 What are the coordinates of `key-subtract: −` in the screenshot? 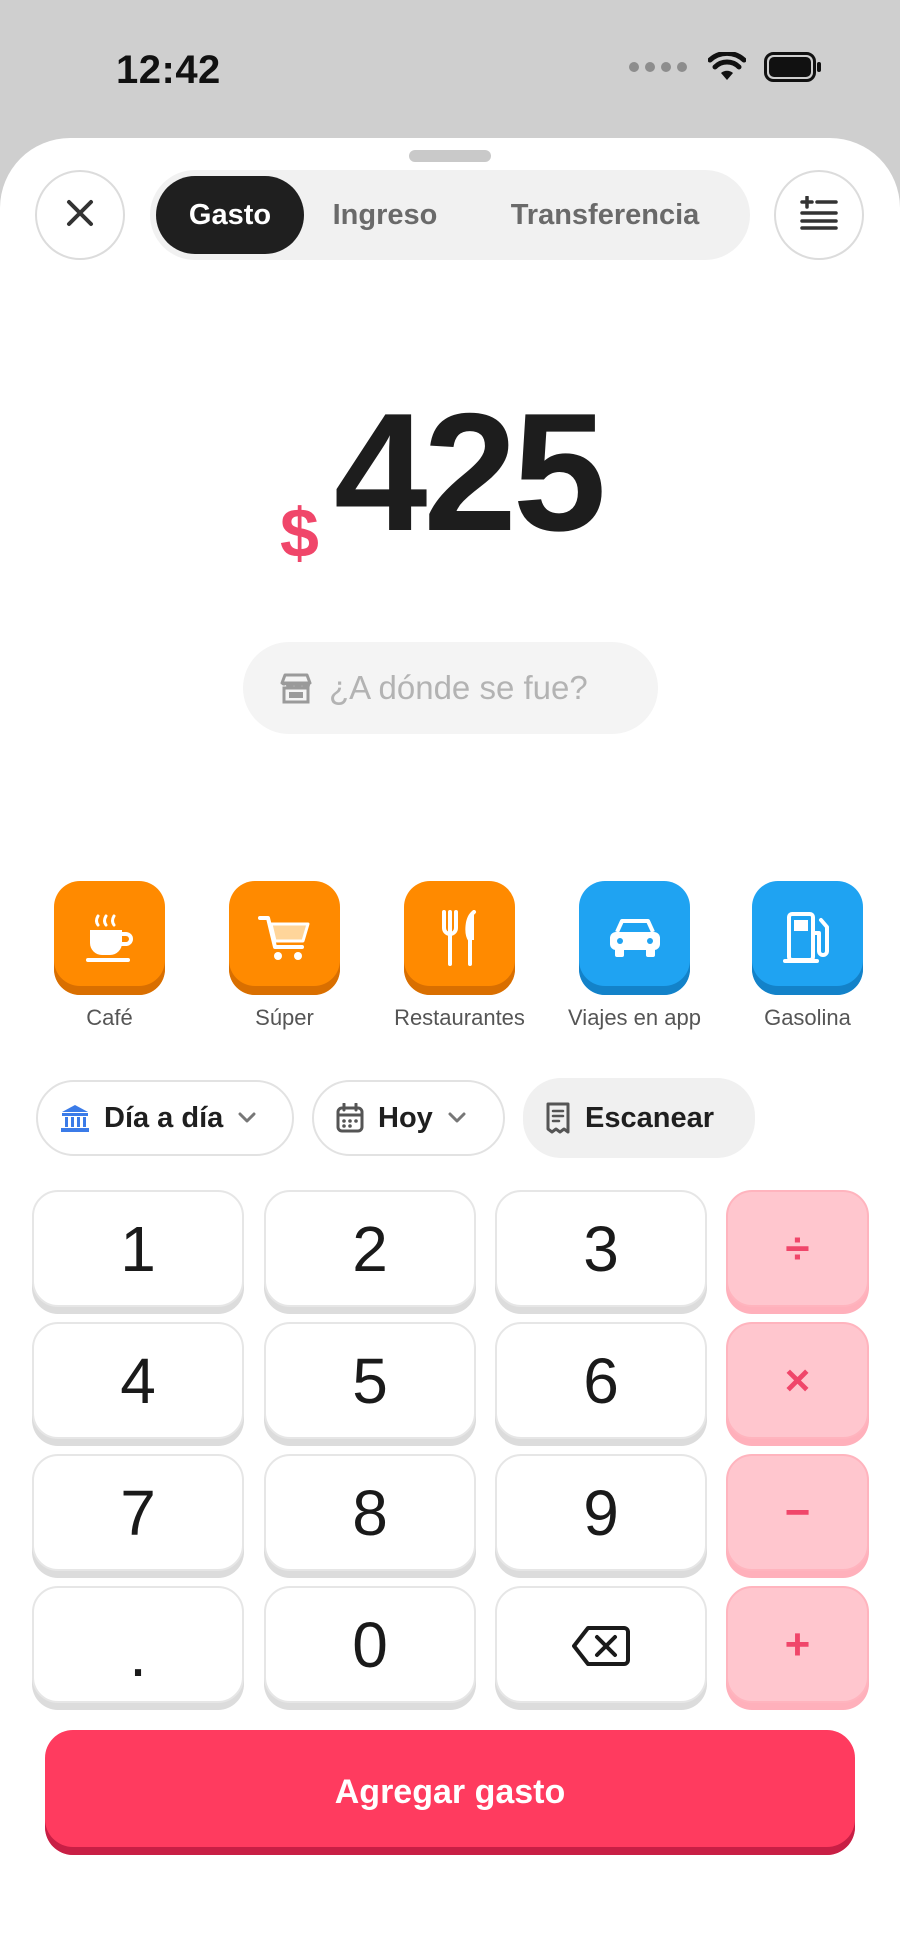 It's located at (797, 1512).